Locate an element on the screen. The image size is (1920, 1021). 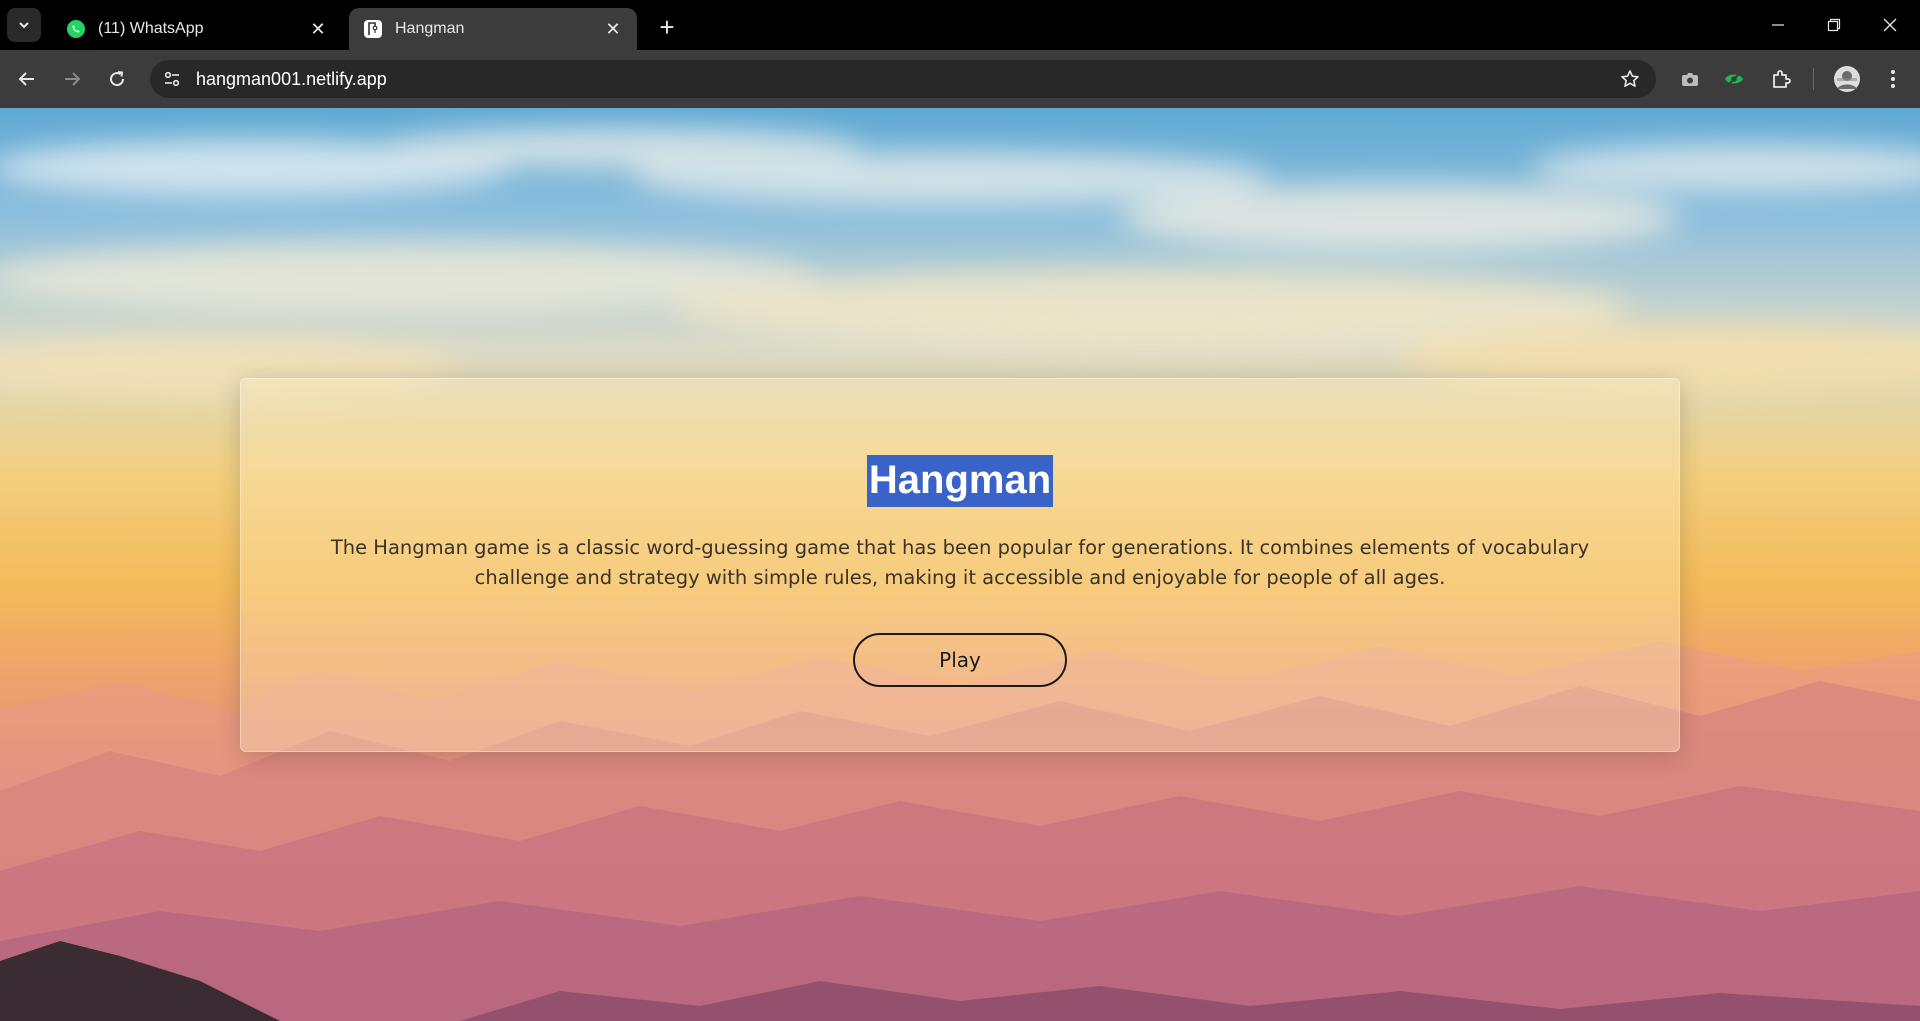
eye-slash-icon is located at coordinates (1734, 79).